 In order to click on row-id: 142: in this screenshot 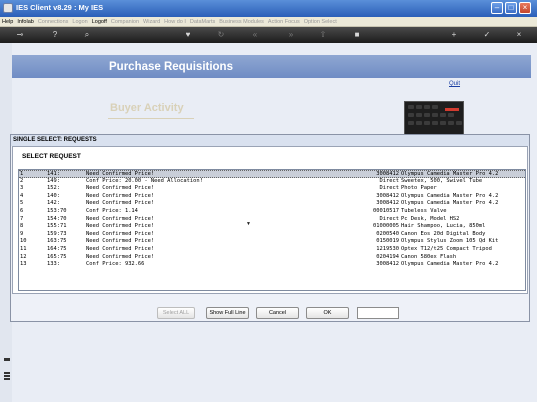, I will do `click(53, 203)`.